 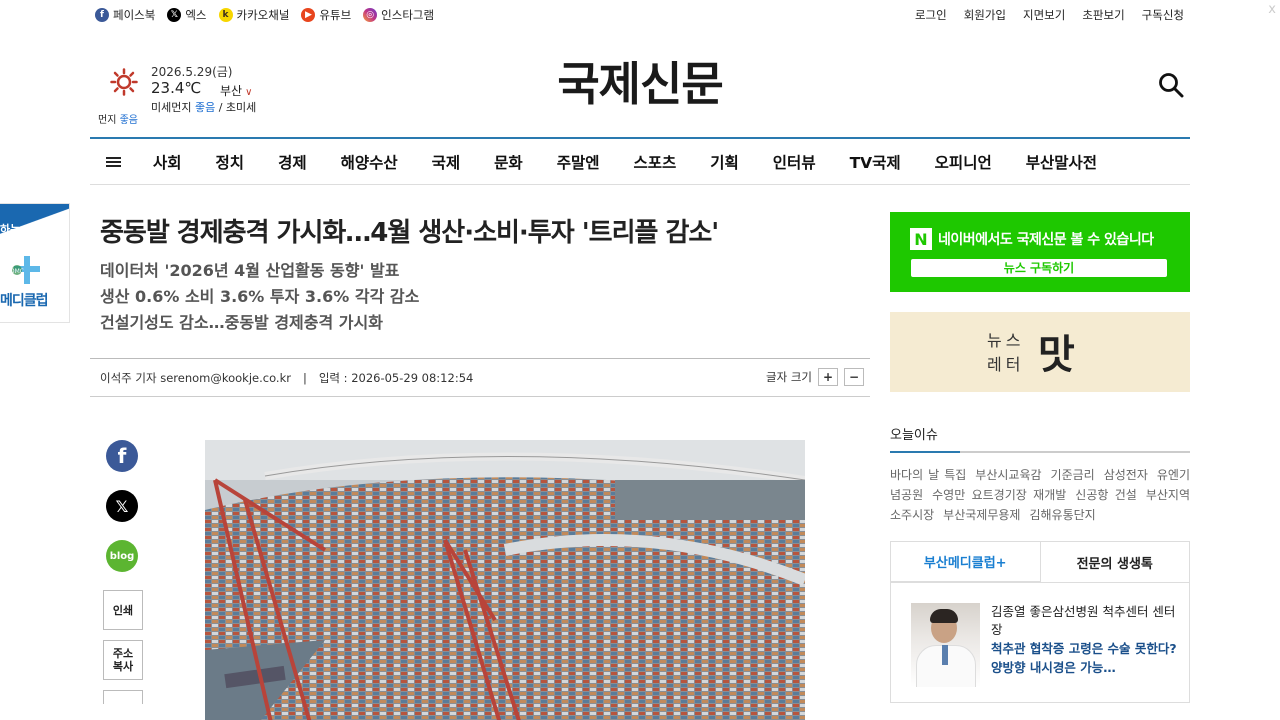 What do you see at coordinates (999, 495) in the screenshot?
I see `issue-tag: 수영만 요트경기장 재개발` at bounding box center [999, 495].